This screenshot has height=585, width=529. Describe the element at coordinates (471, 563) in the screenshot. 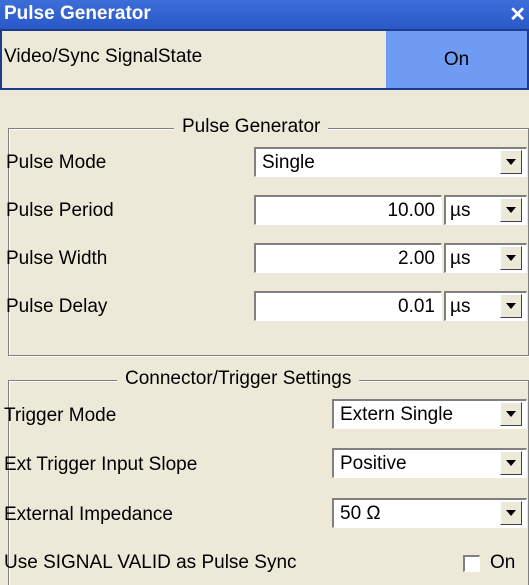

I see `pulse-sync-checkbox` at that location.